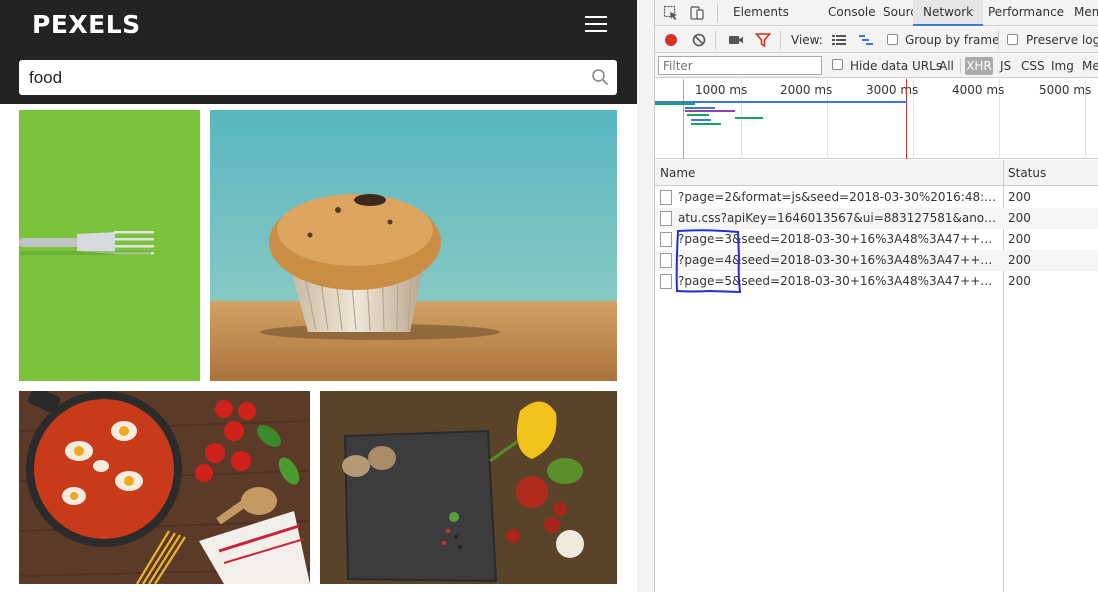  I want to click on photo-slate-vegetables, so click(468, 487).